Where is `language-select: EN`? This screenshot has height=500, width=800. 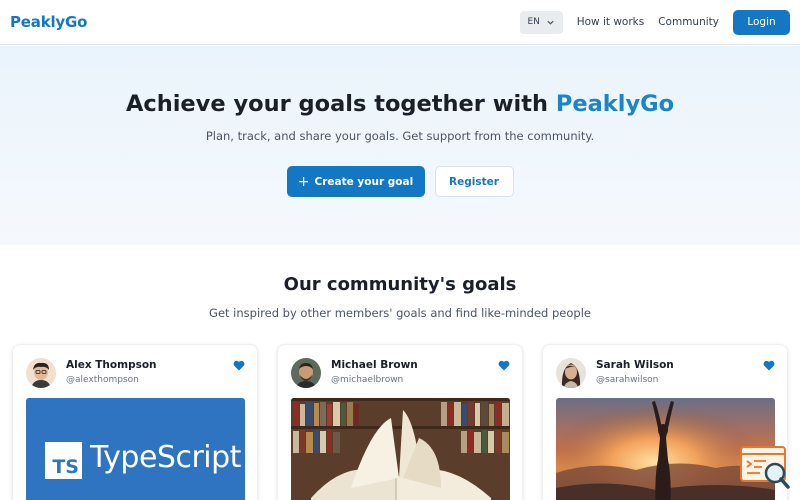
language-select: EN is located at coordinates (541, 22).